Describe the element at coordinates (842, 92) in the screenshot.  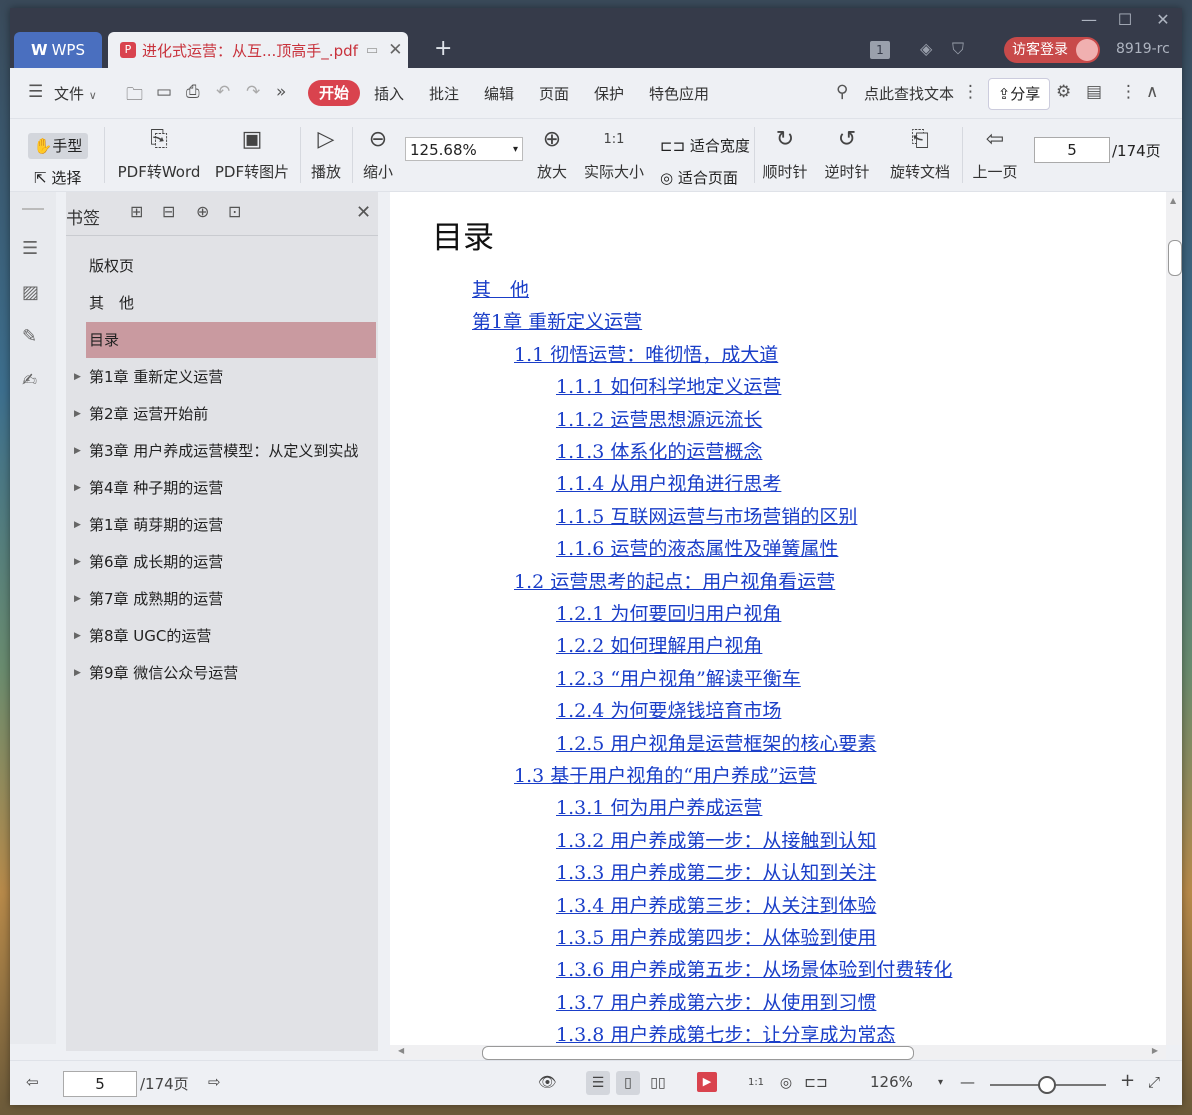
I see `search-icon: ⚲` at that location.